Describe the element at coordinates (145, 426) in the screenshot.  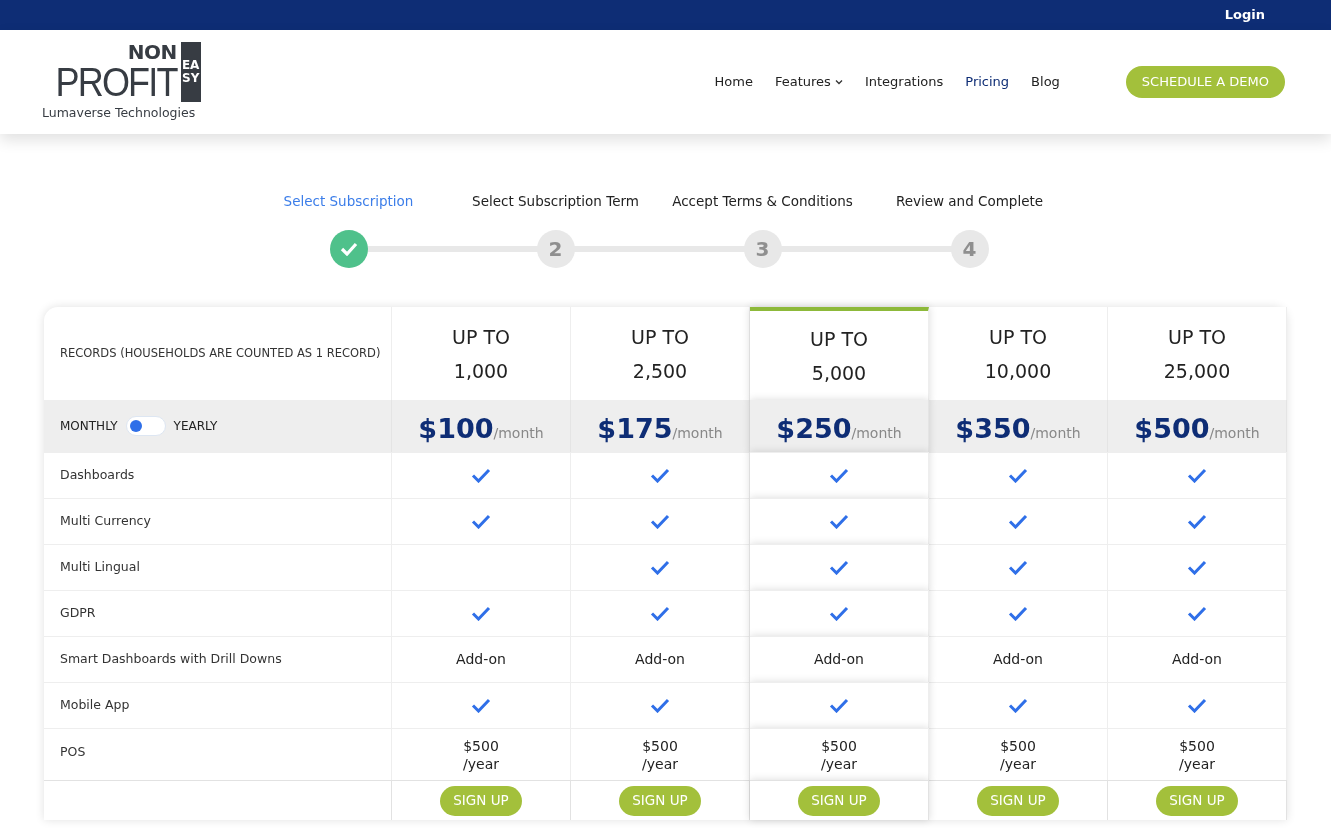
I see `billing-toggle` at that location.